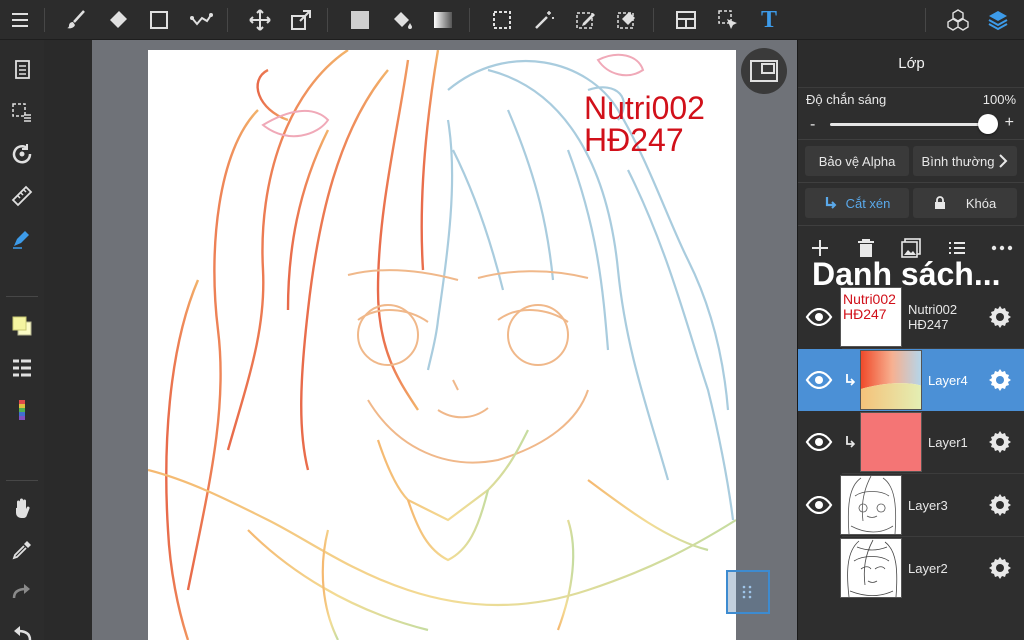  I want to click on menu-icon, so click(20, 20).